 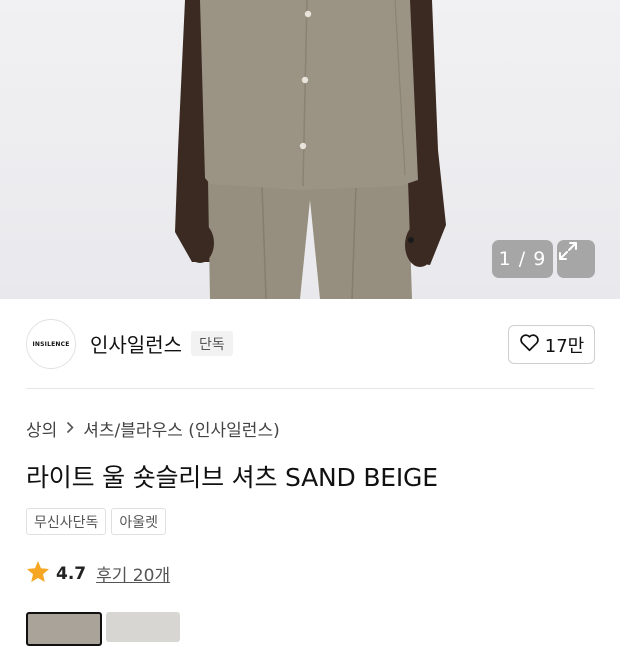 I want to click on breadcrumb: 상의 셔츠/블라우스 (인사일런스), so click(x=153, y=428).